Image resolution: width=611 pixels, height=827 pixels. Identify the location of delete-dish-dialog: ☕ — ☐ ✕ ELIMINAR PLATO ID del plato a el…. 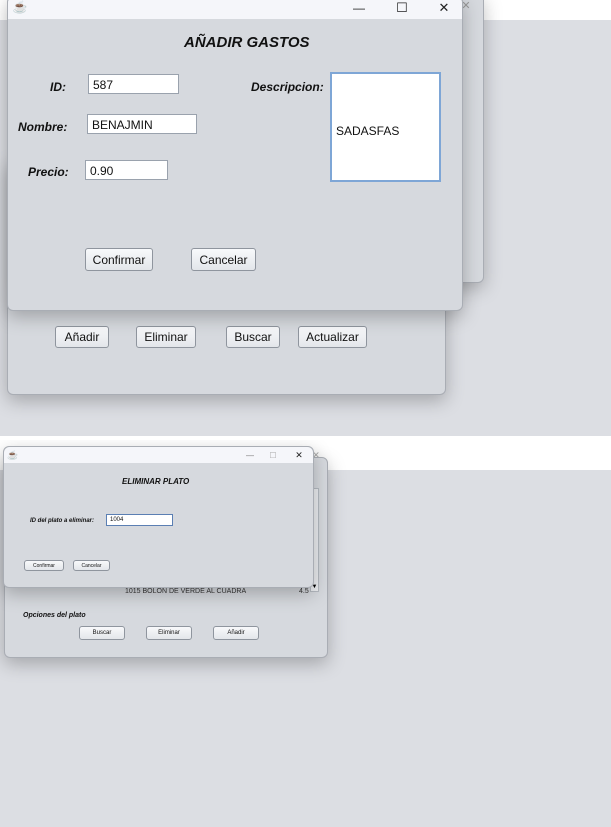
(158, 517).